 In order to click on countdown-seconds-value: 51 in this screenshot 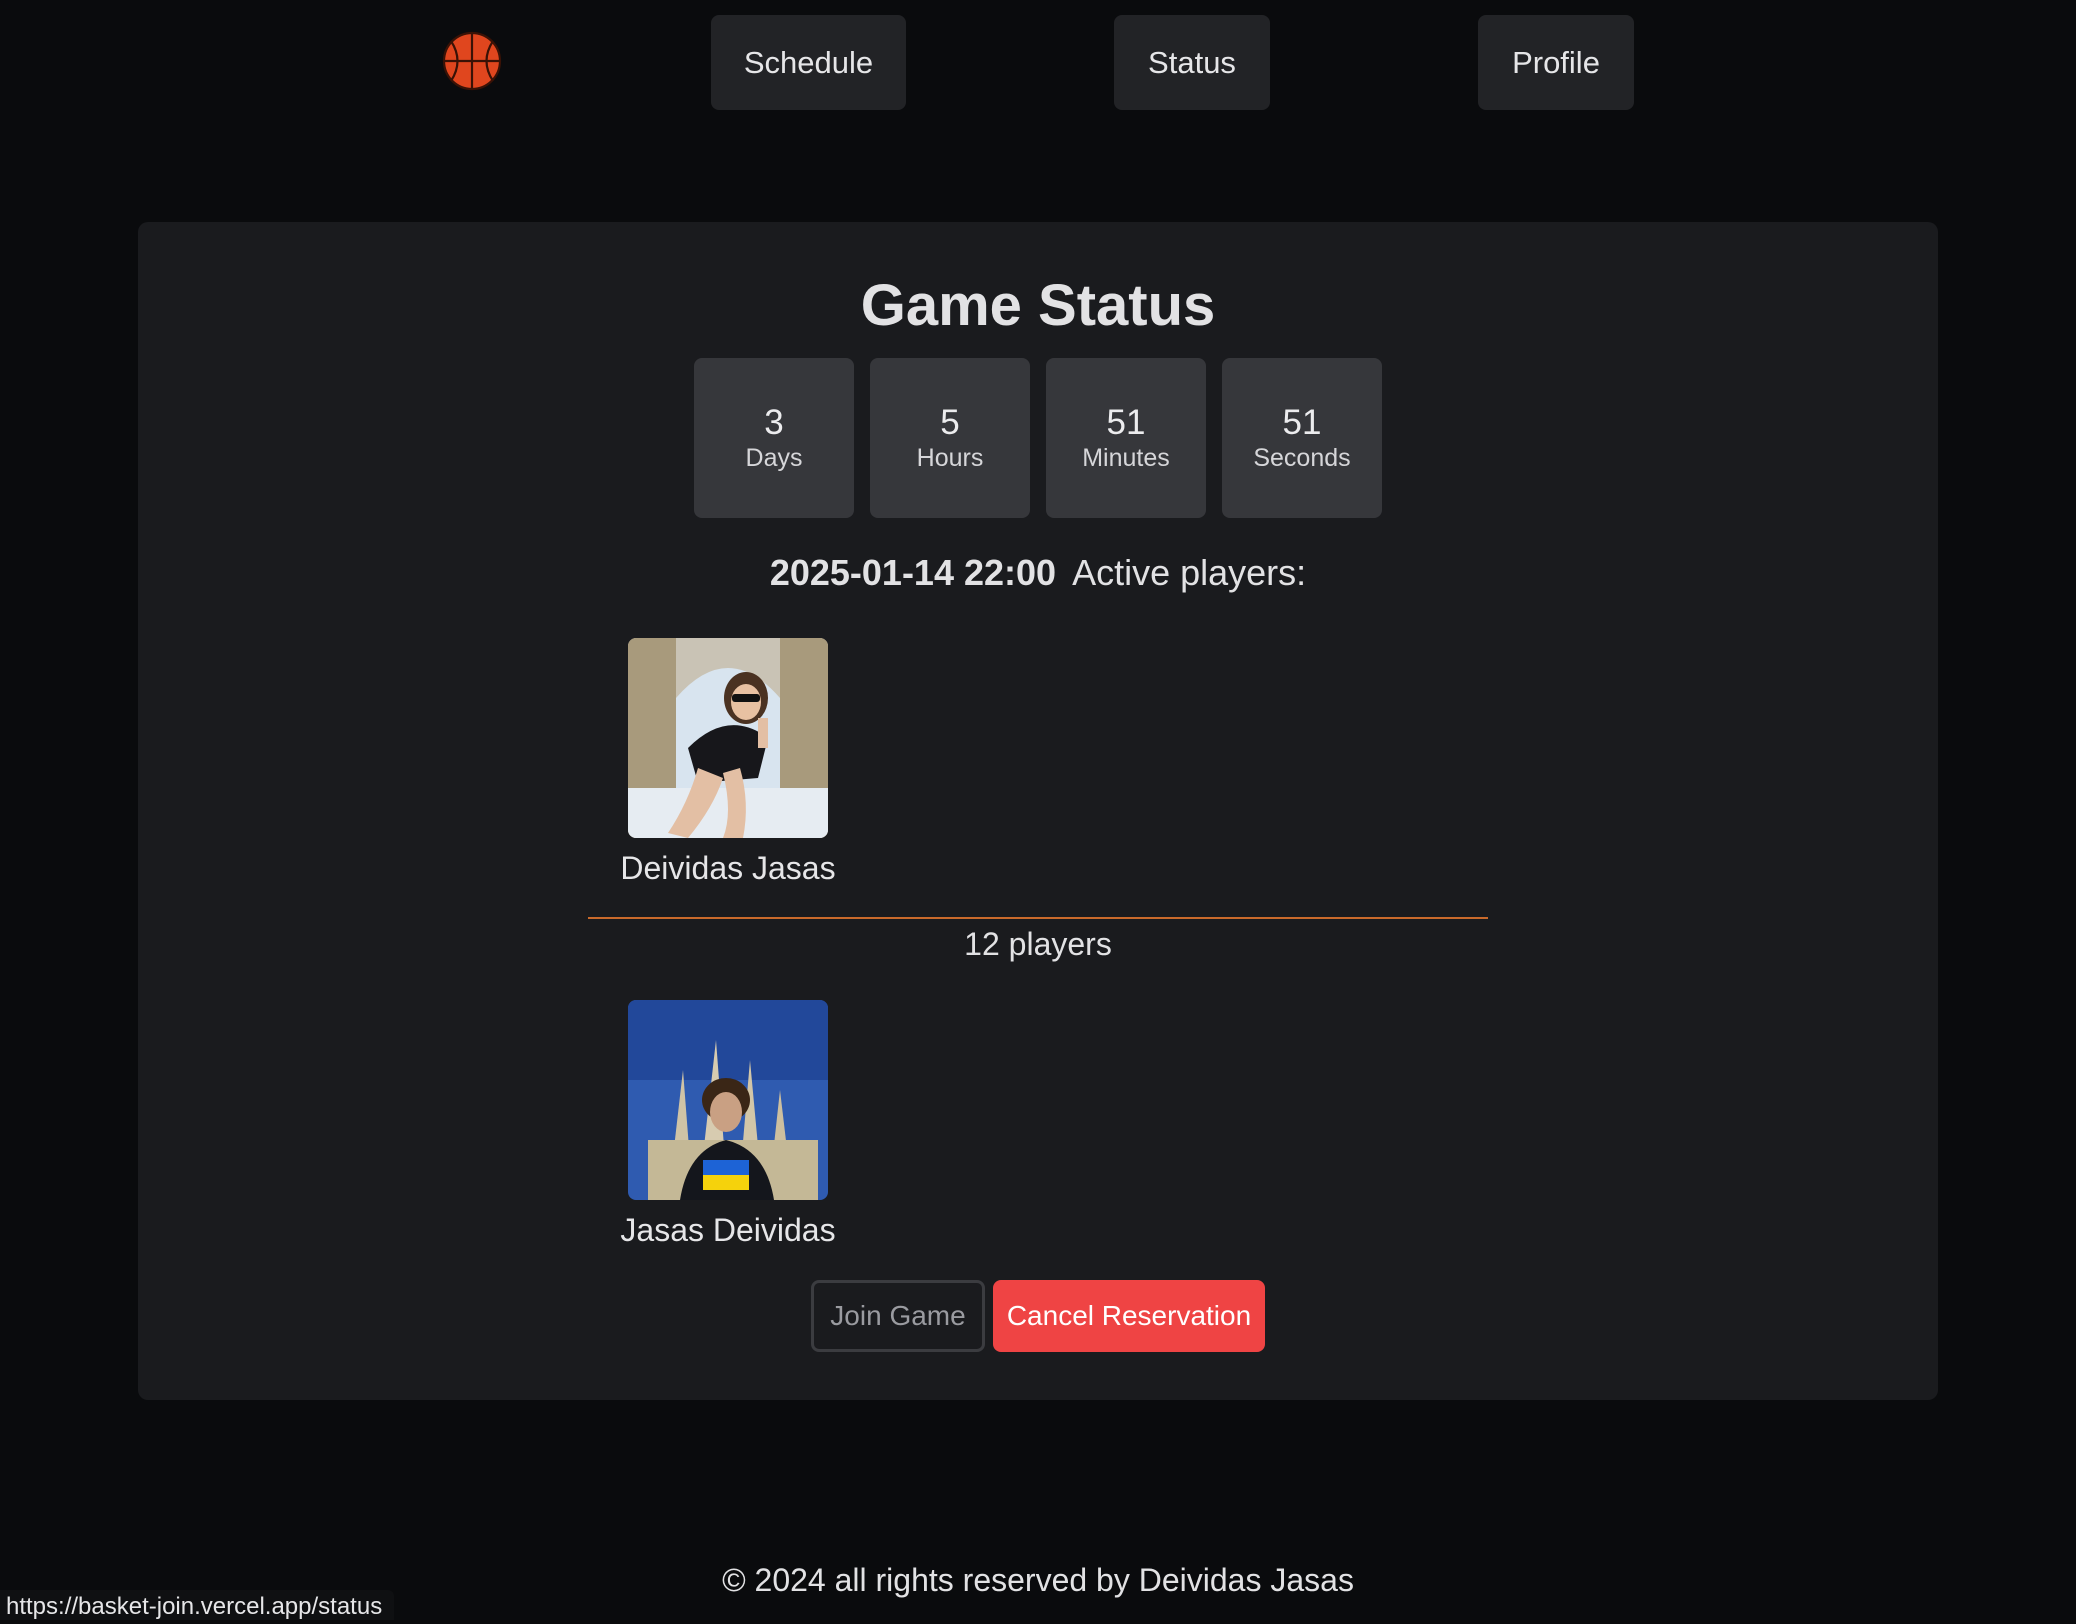, I will do `click(1302, 422)`.